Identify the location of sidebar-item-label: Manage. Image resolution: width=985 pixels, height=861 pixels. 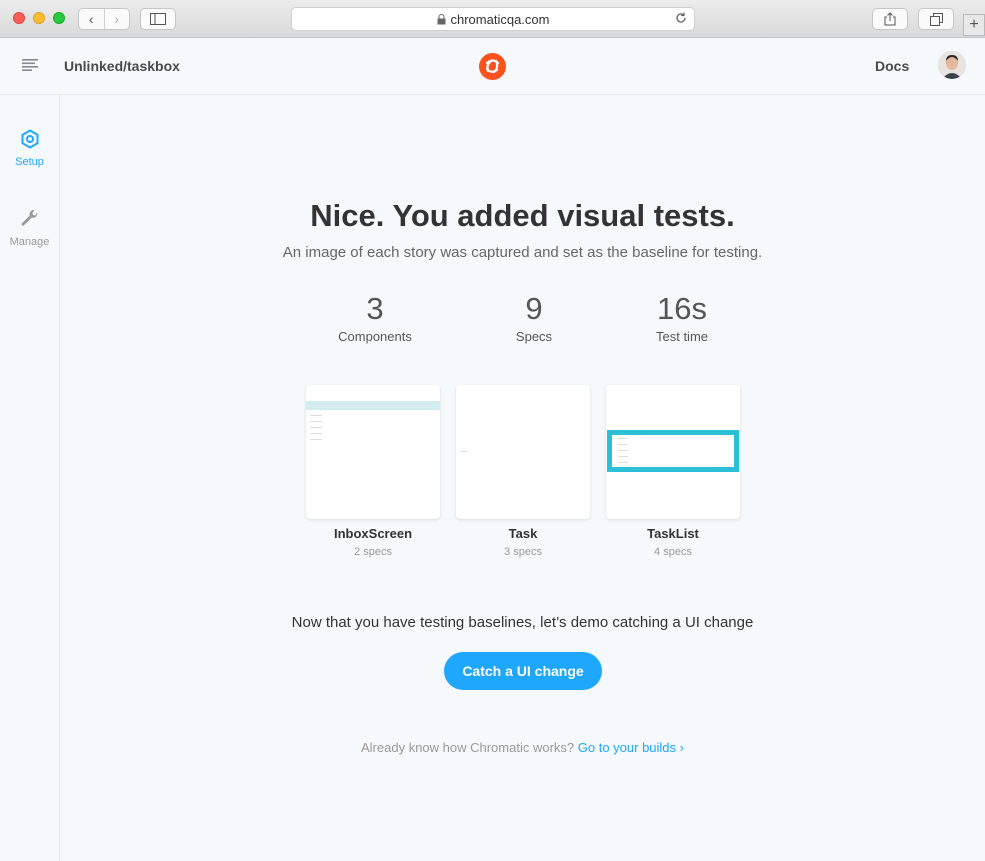
(29, 242).